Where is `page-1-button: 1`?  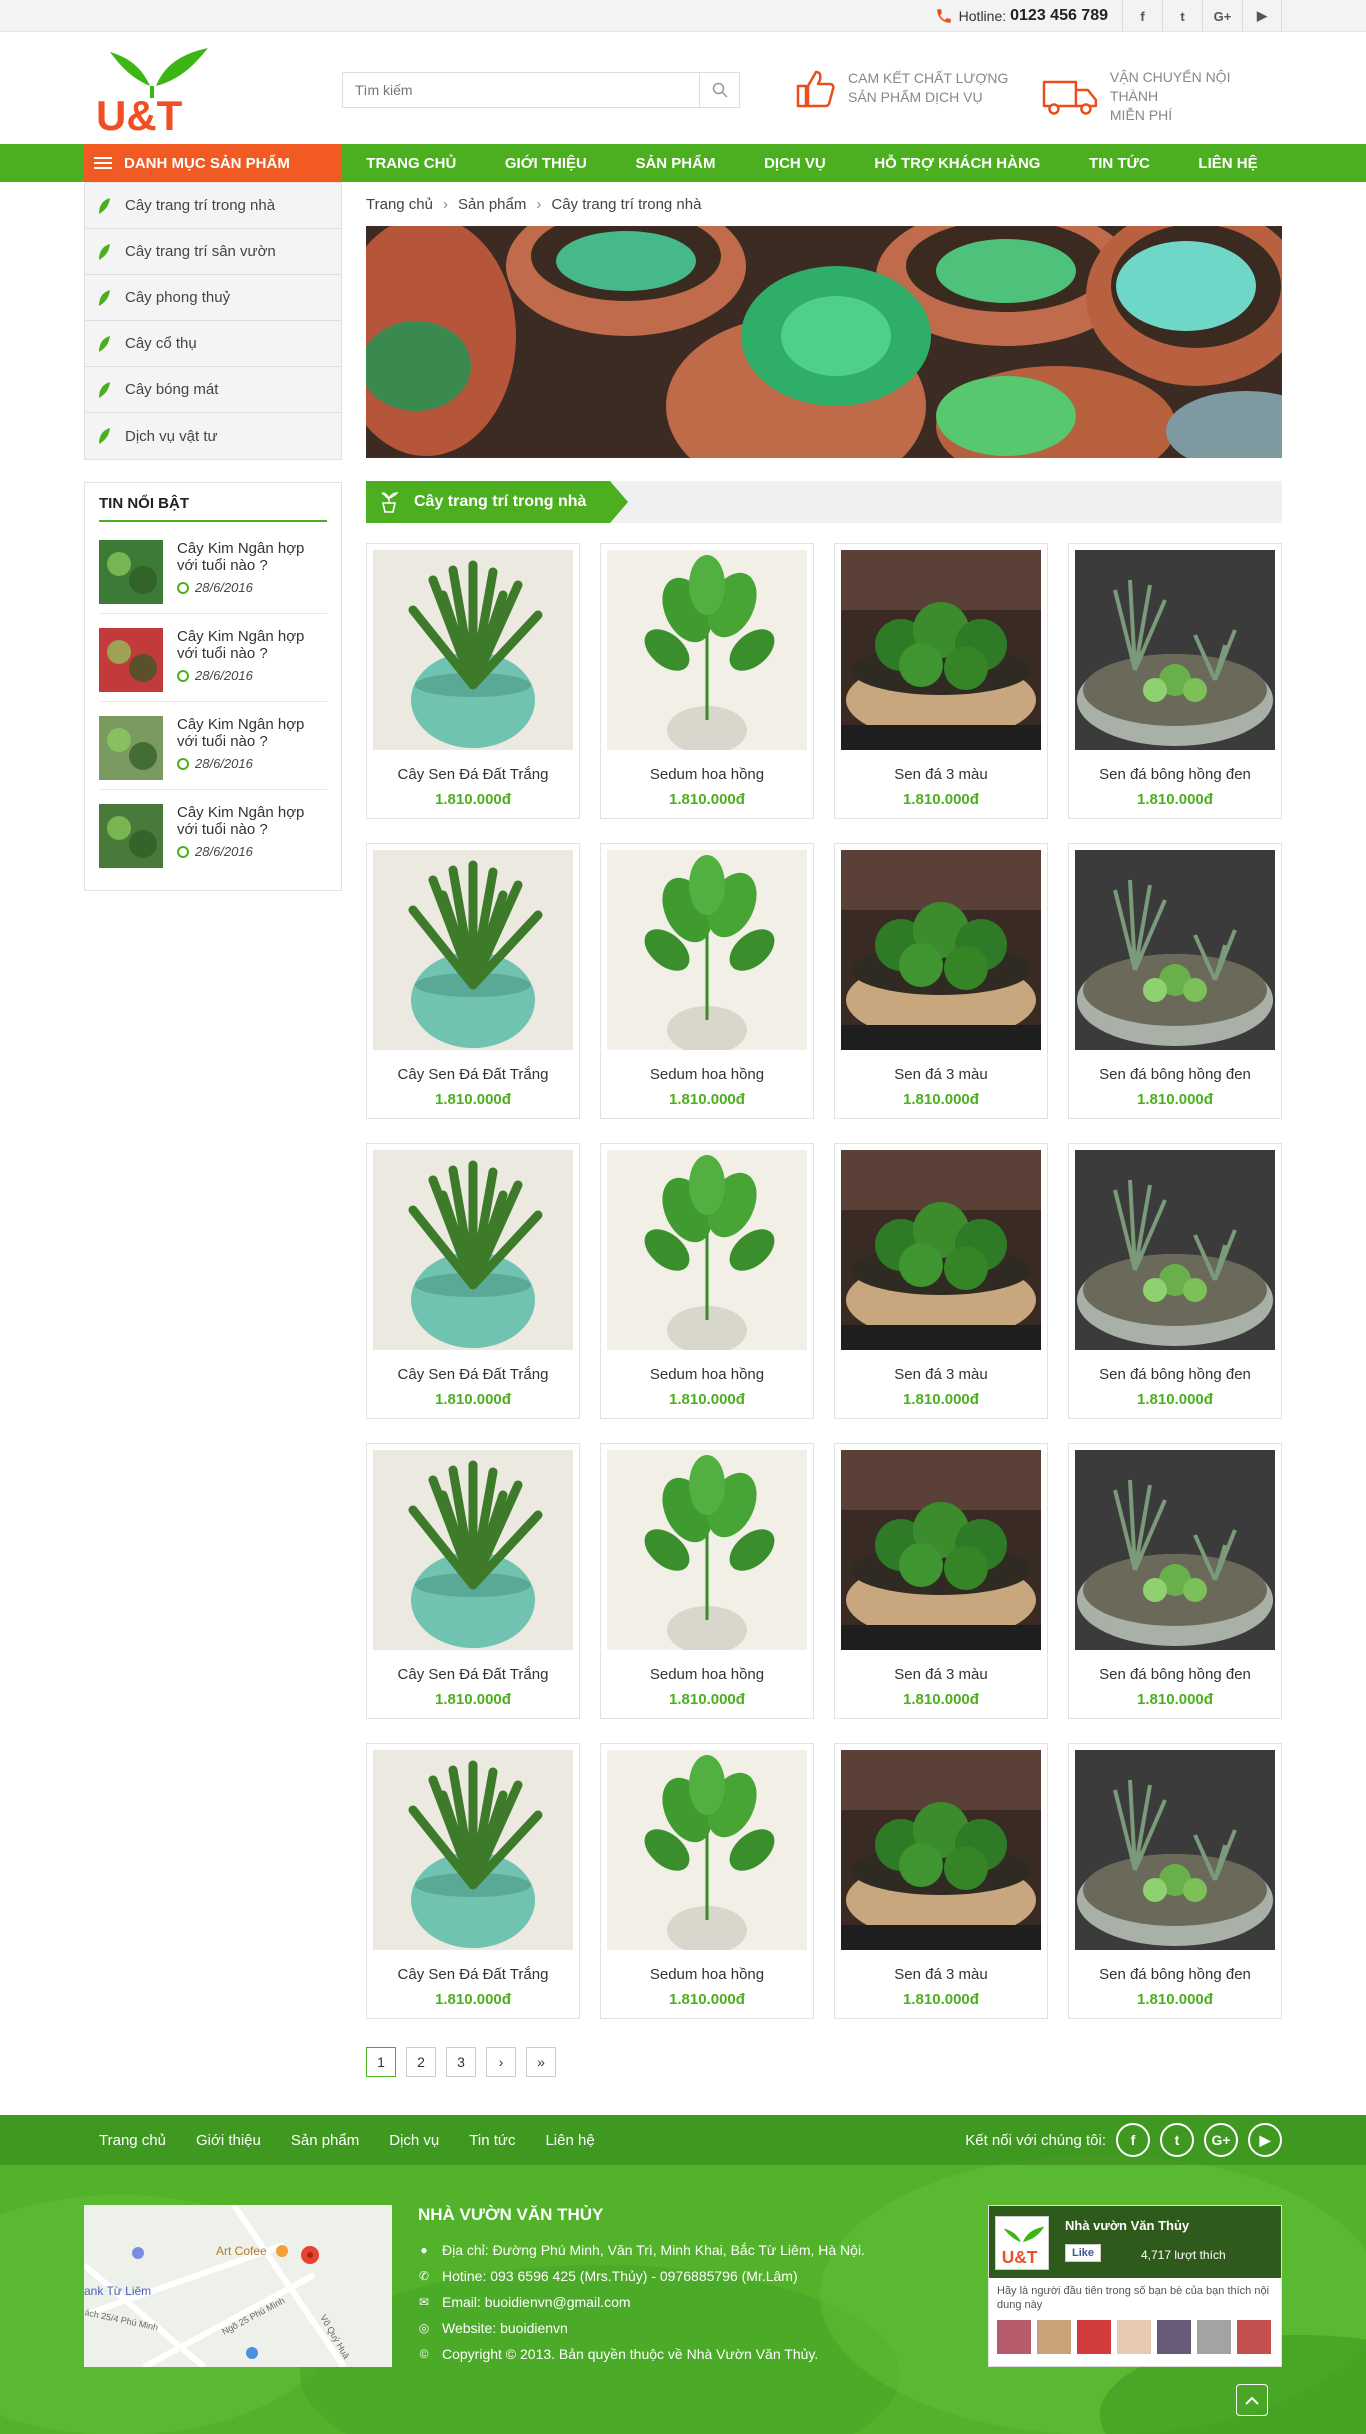 page-1-button: 1 is located at coordinates (381, 2062).